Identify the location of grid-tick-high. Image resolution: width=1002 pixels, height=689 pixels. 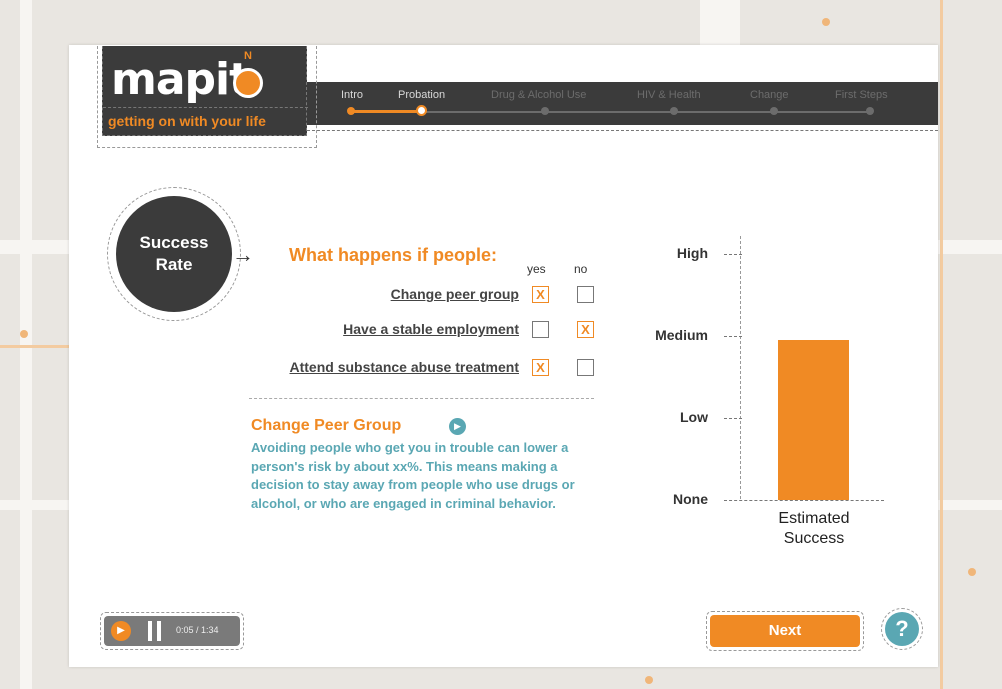
(733, 254).